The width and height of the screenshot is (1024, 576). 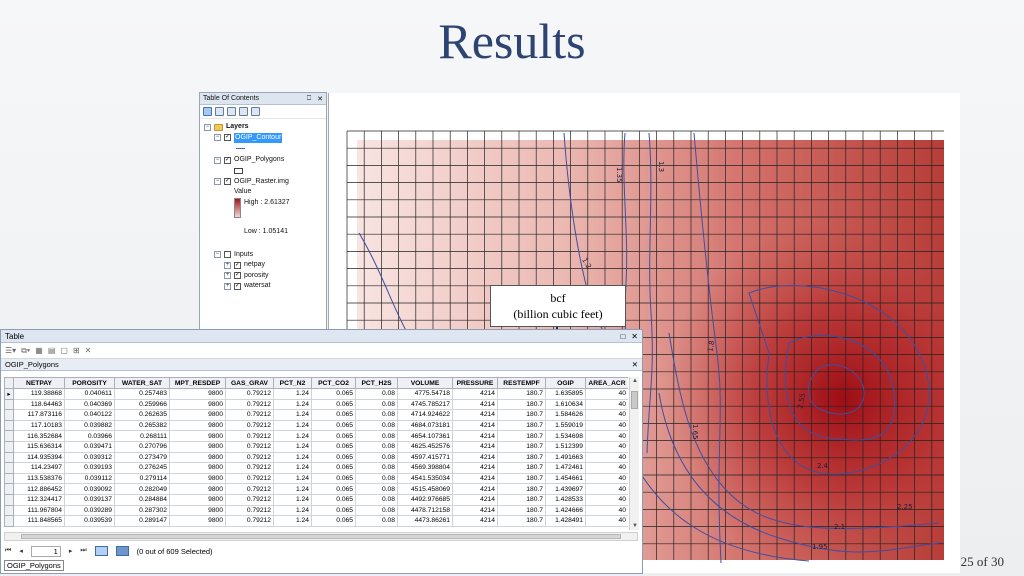 What do you see at coordinates (425, 446) in the screenshot?
I see `table-cell: 4625.452576` at bounding box center [425, 446].